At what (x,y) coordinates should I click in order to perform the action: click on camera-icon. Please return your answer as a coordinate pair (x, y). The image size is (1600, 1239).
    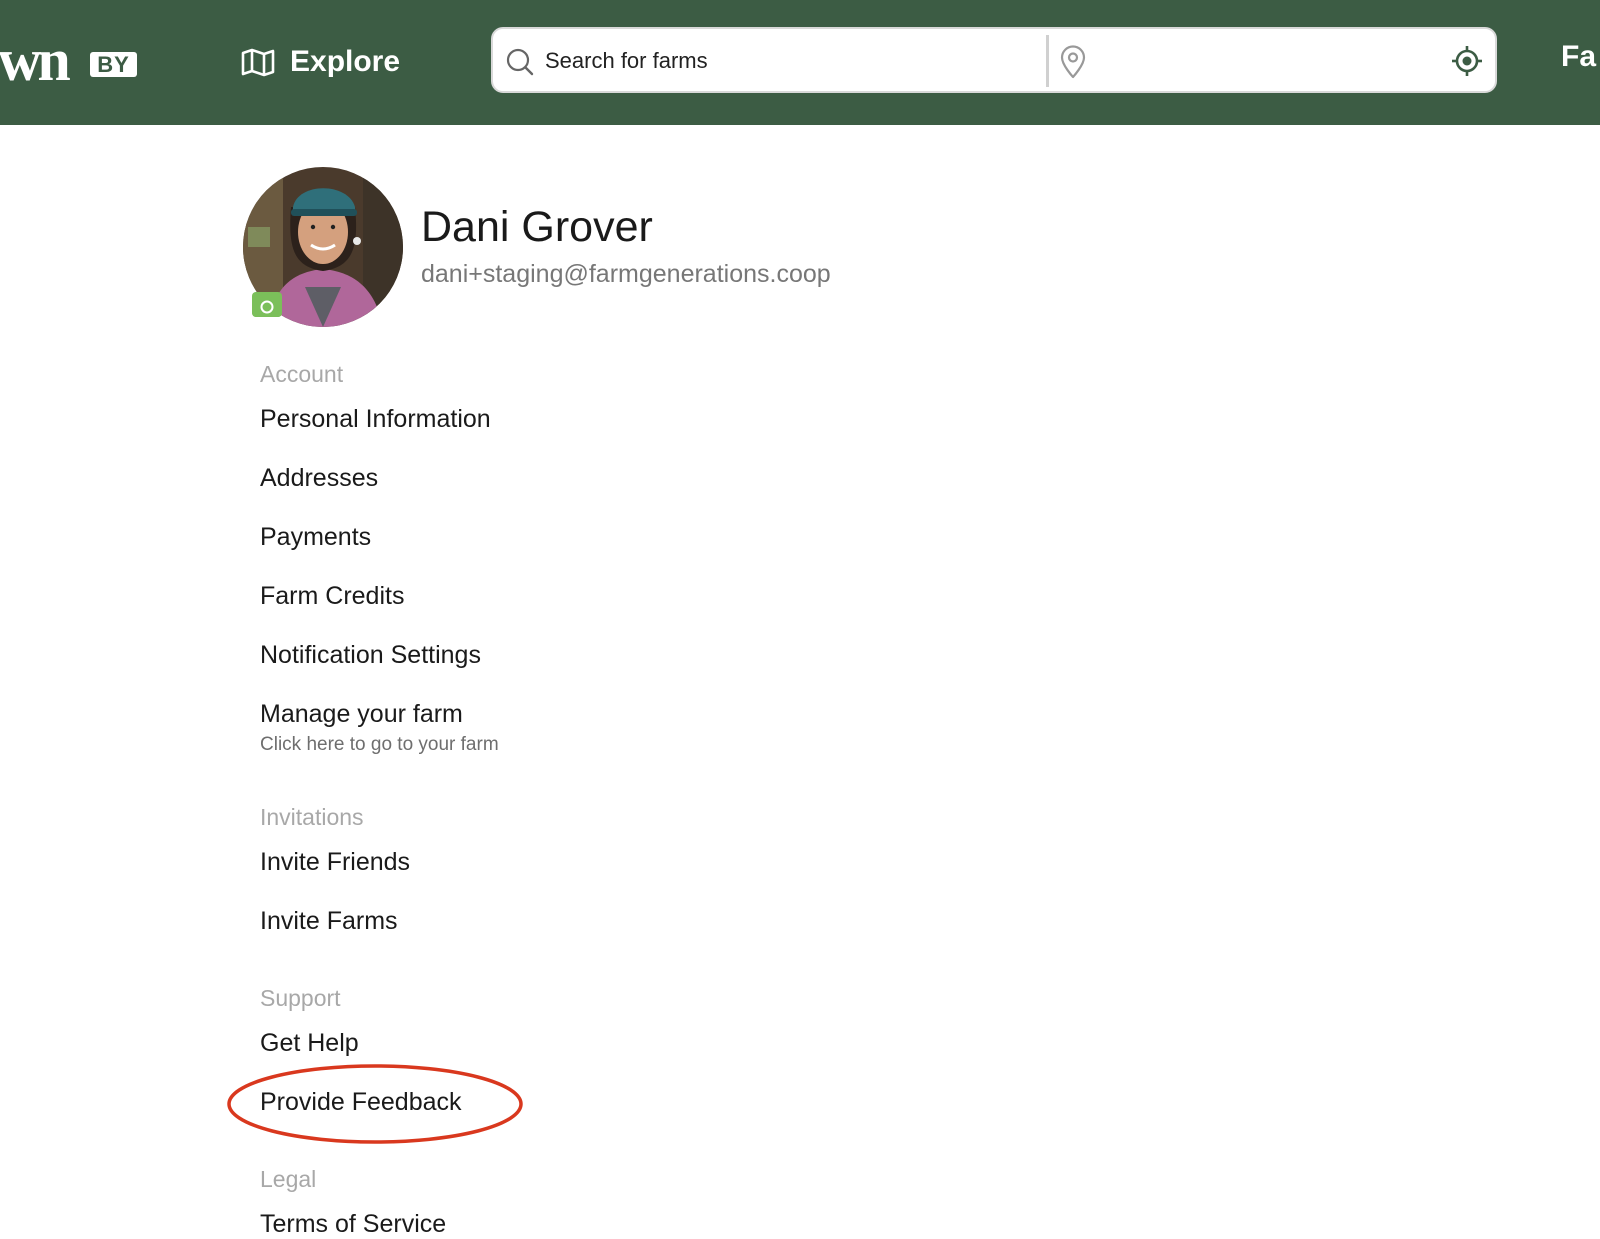
    Looking at the image, I should click on (267, 304).